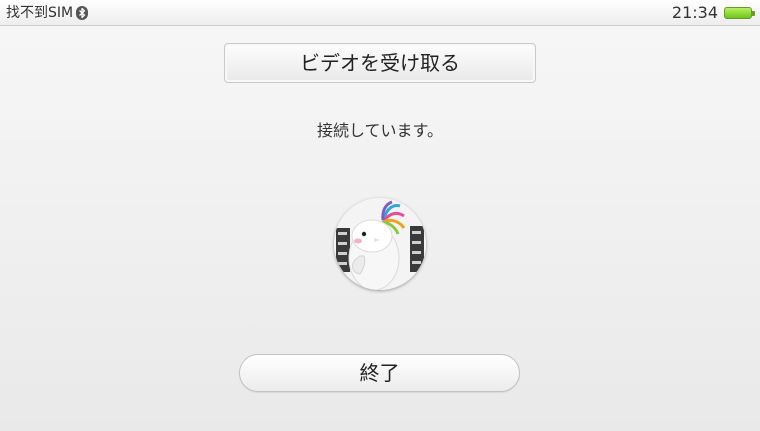 This screenshot has width=760, height=431. I want to click on end-button: 終了, so click(379, 373).